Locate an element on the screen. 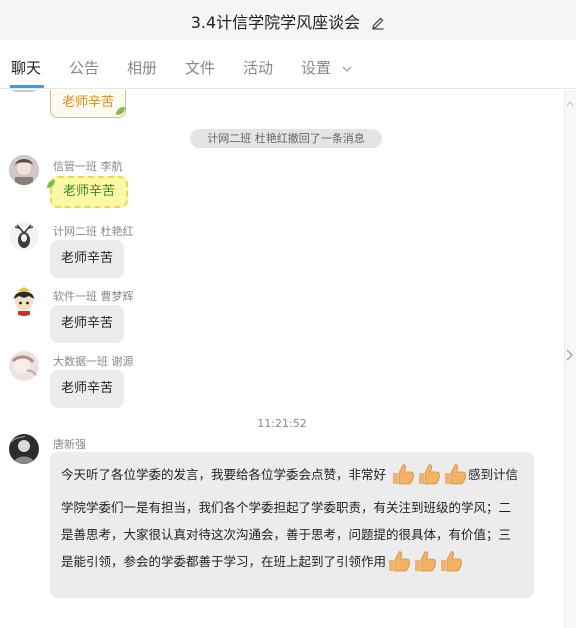 Image resolution: width=576 pixels, height=628 pixels. title-bar: 3.4计信学院学风座谈会 is located at coordinates (288, 20).